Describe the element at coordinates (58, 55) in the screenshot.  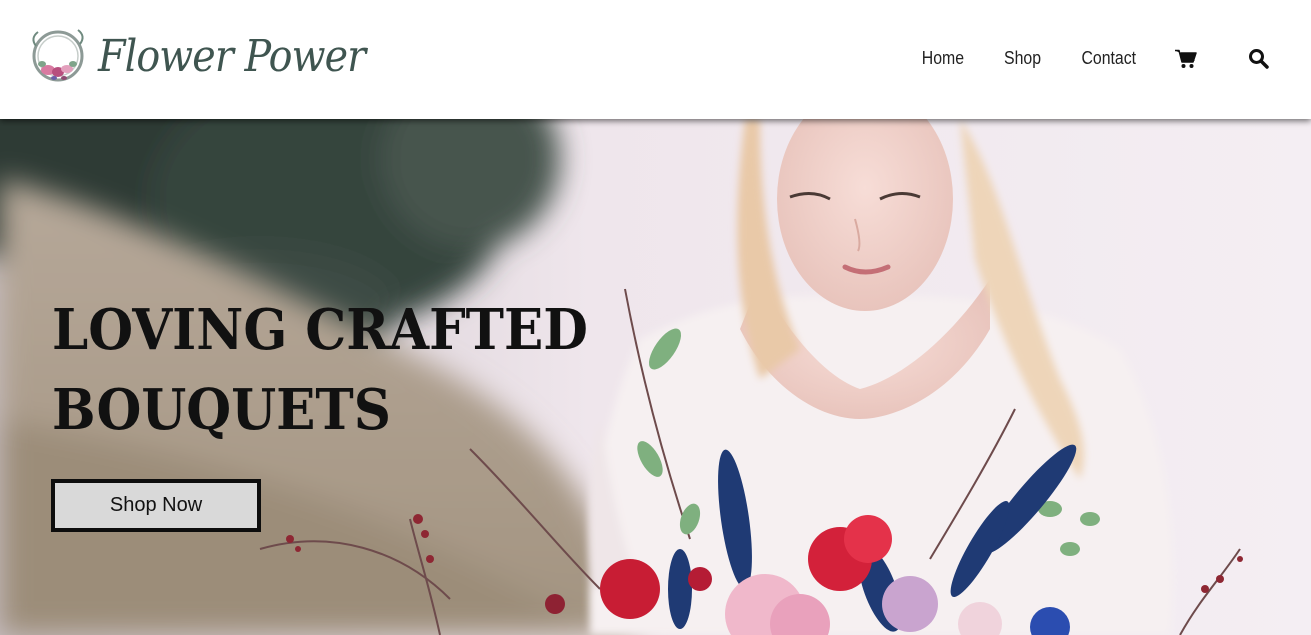
I see `floral-wreath-icon` at that location.